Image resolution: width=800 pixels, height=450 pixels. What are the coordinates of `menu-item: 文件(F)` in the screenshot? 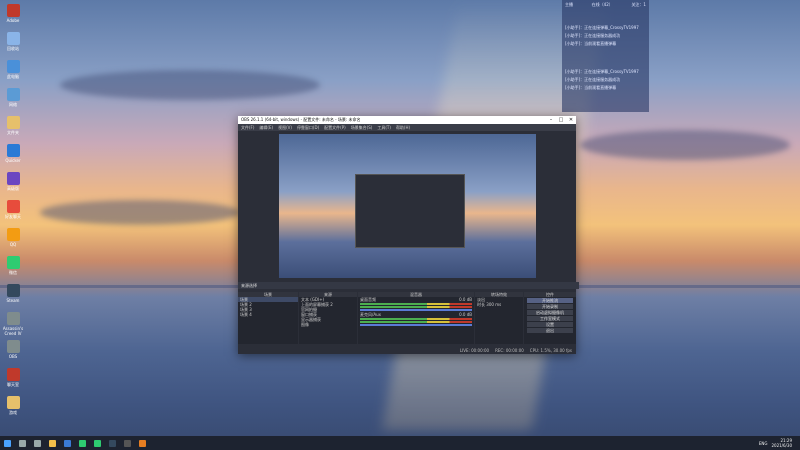 It's located at (247, 128).